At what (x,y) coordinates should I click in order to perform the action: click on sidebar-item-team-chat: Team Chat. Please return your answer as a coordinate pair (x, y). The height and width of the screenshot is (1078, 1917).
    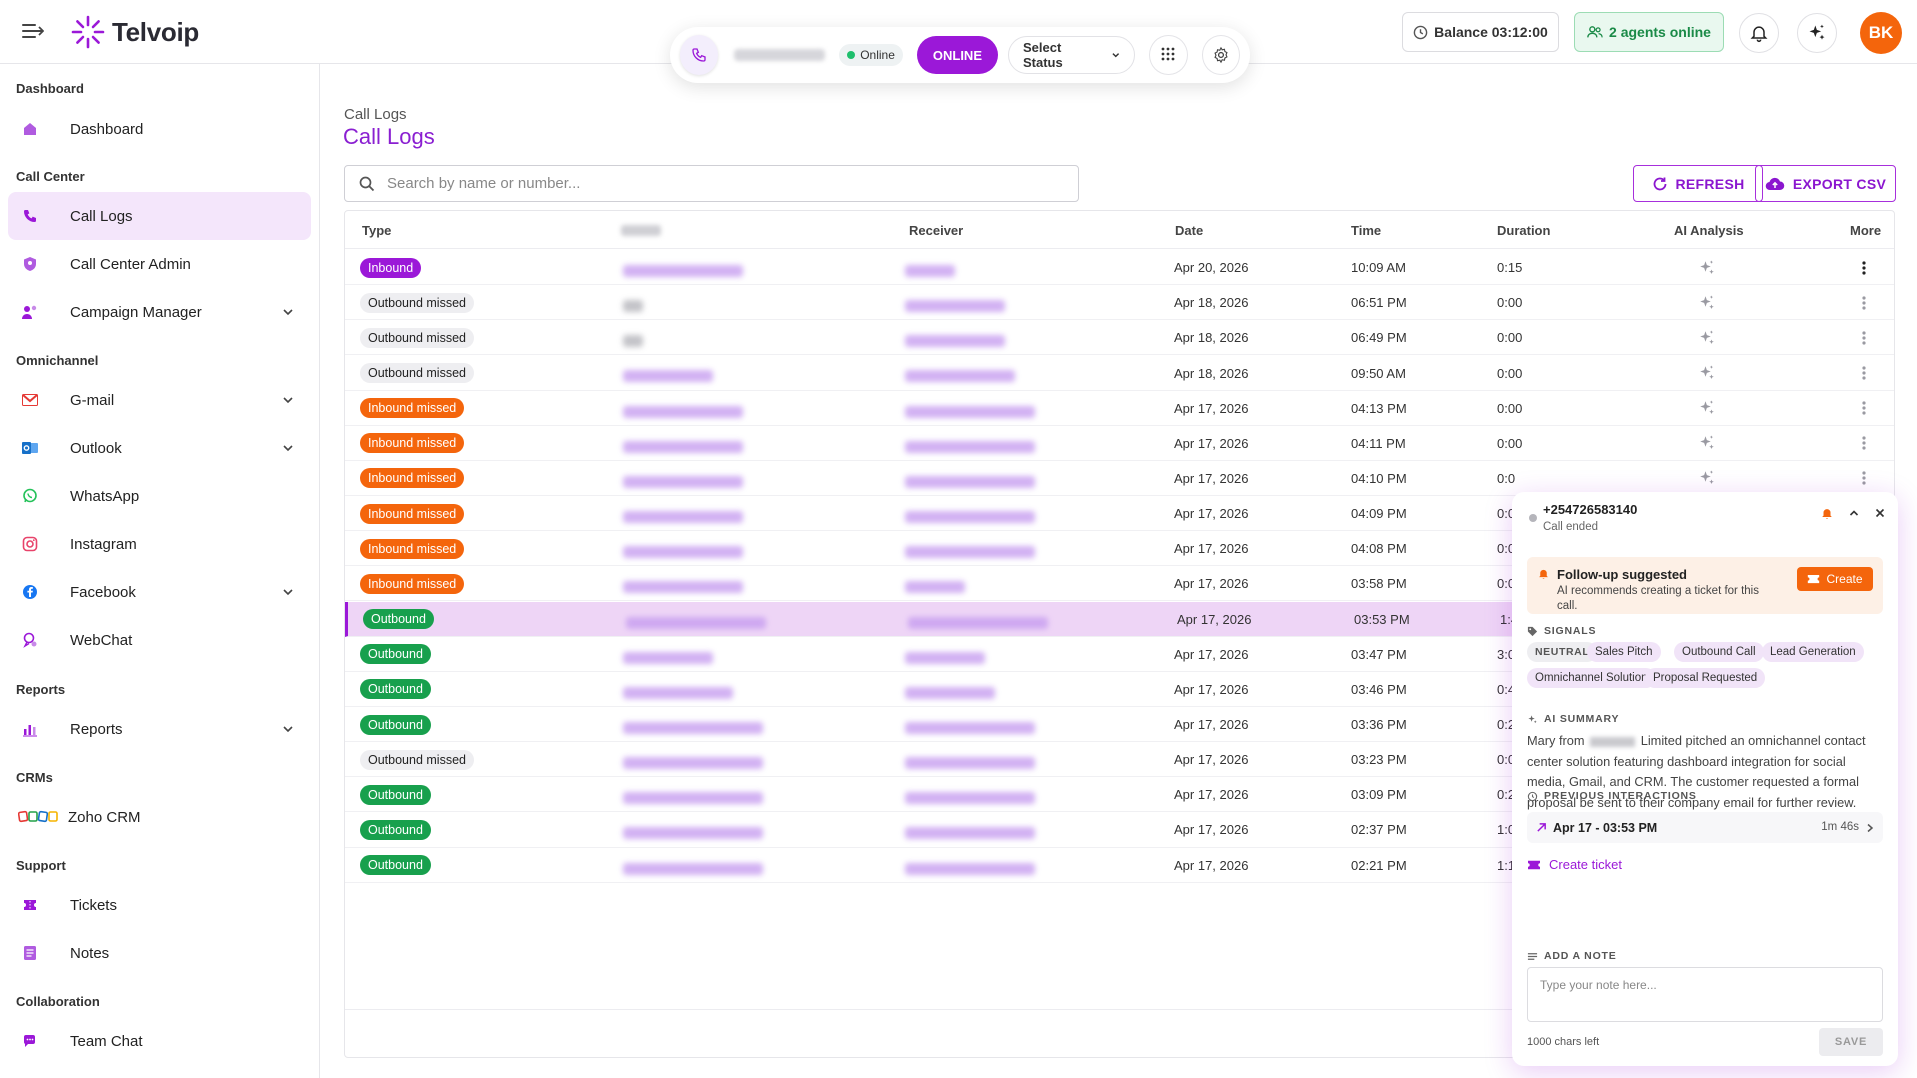
    Looking at the image, I should click on (159, 1041).